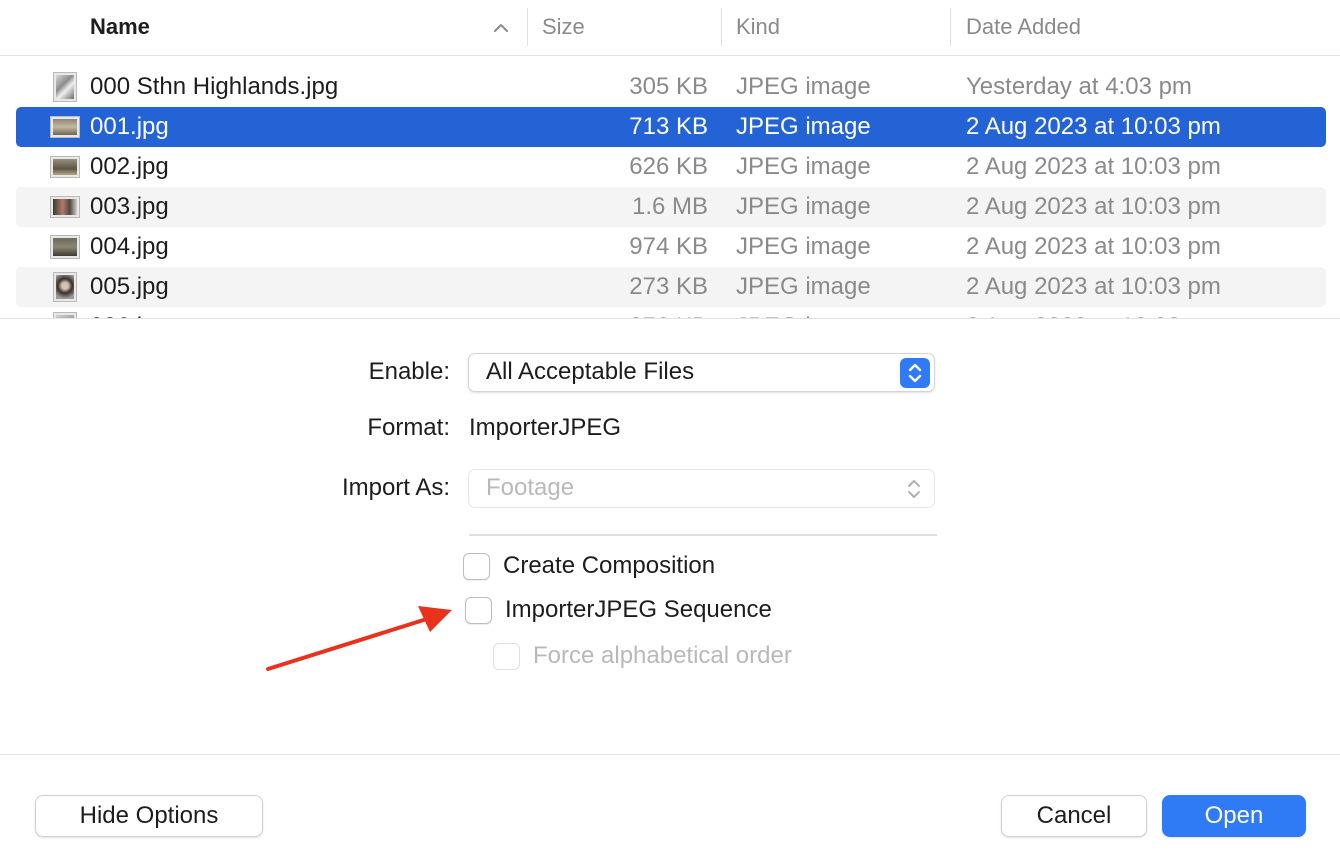  Describe the element at coordinates (668, 312) in the screenshot. I see `file-size: 276 KB` at that location.